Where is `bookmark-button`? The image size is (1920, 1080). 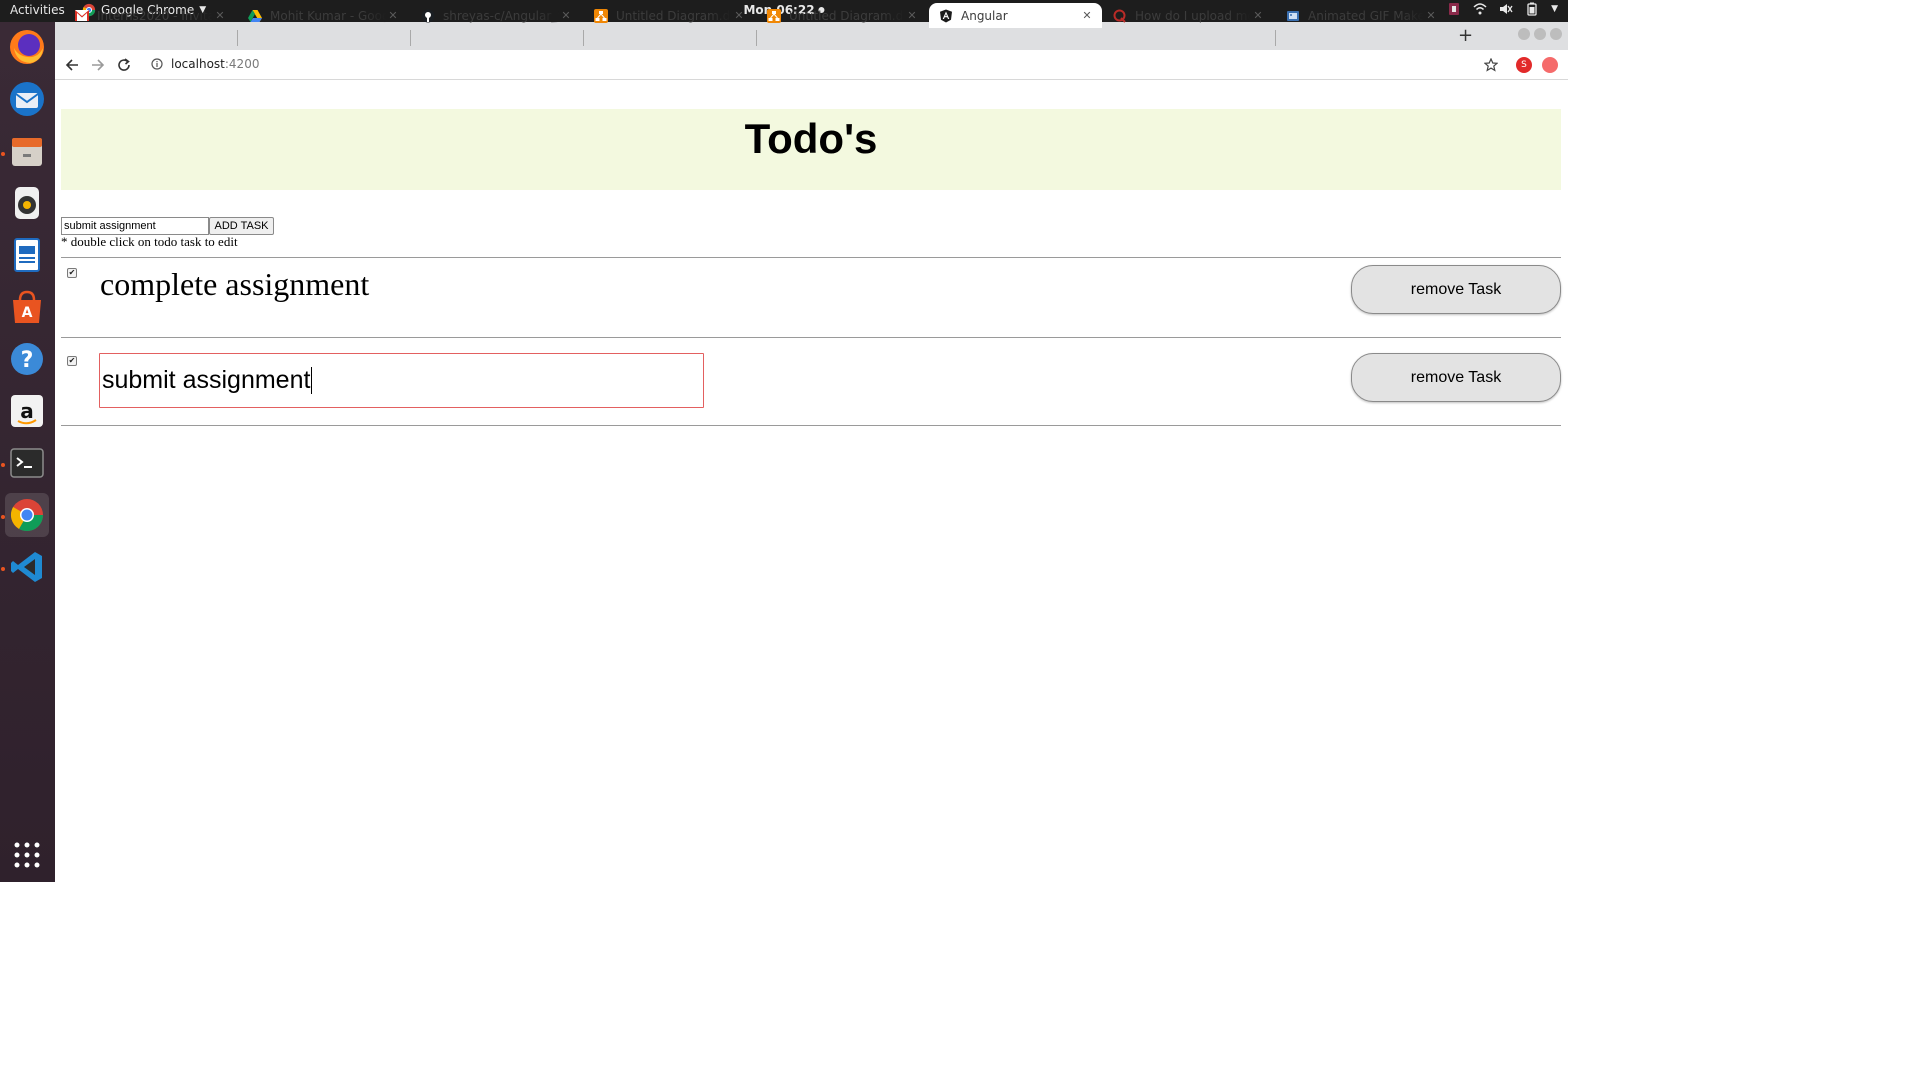 bookmark-button is located at coordinates (1491, 65).